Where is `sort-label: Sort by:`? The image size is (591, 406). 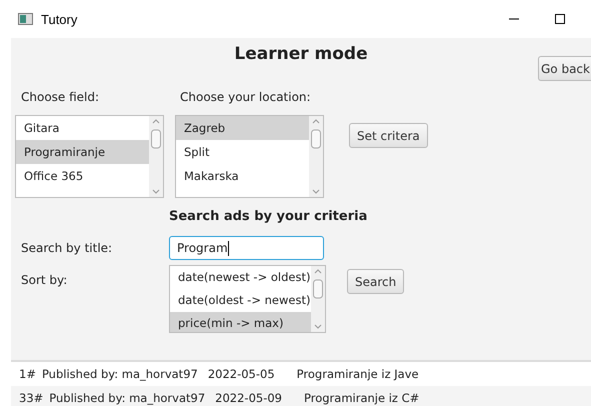
sort-label: Sort by: is located at coordinates (44, 280).